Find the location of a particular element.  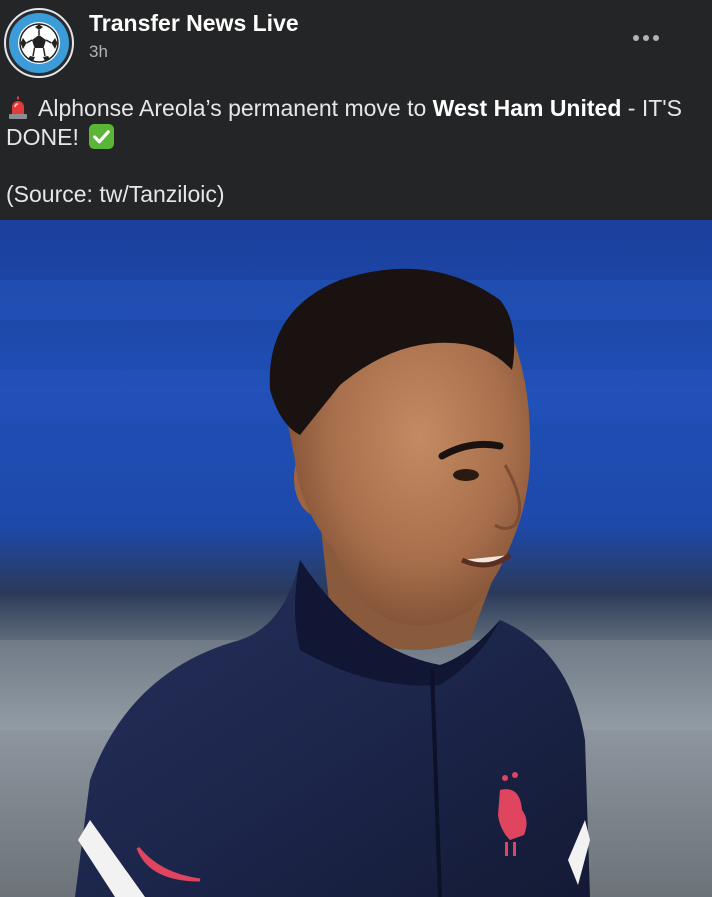

club-name: West Ham United is located at coordinates (527, 108).